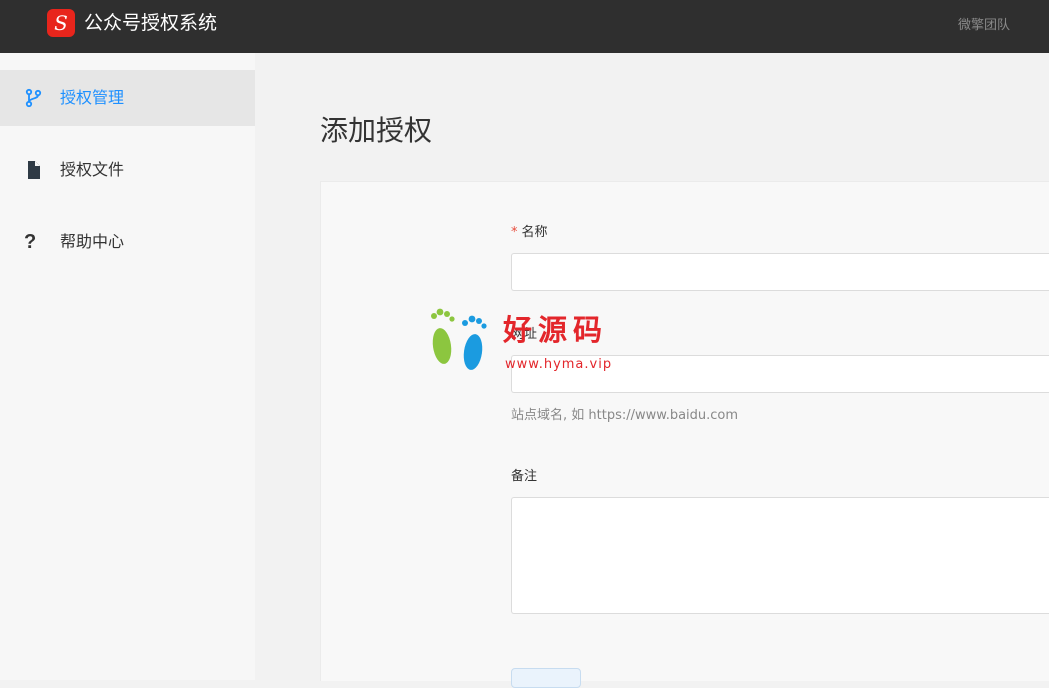  I want to click on footprint-logo-icon, so click(461, 341).